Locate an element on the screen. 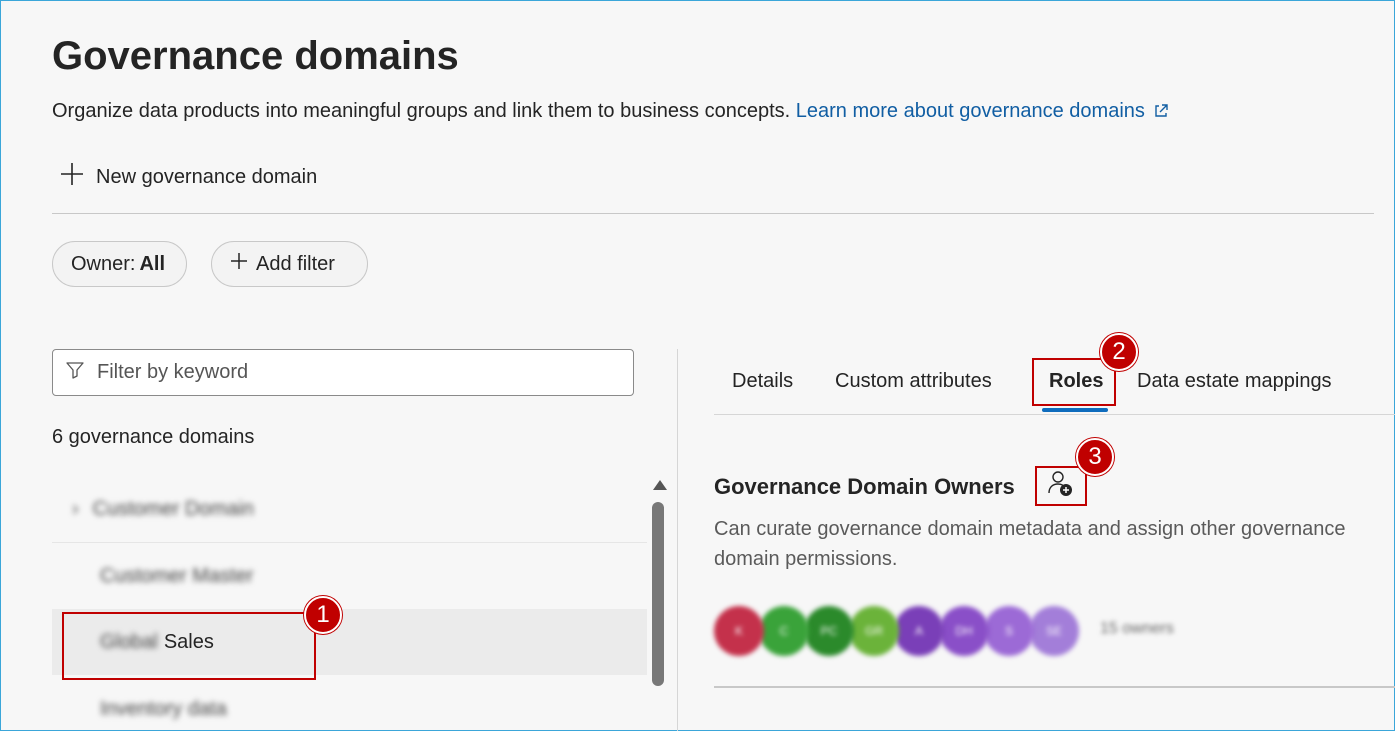 This screenshot has height=731, width=1395. learn-more-link: Learn more about governance domains is located at coordinates (982, 111).